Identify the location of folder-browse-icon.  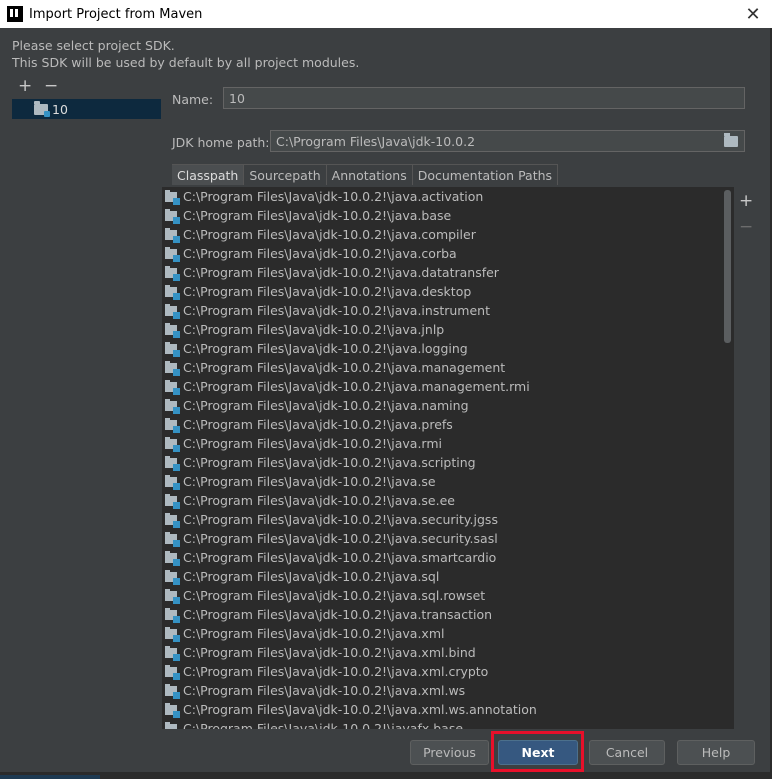
(731, 140).